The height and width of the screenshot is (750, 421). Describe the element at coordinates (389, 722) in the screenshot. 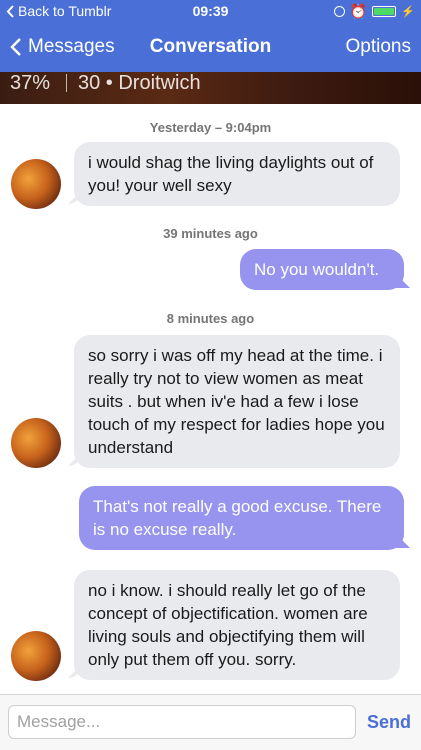

I see `send-button: Send` at that location.